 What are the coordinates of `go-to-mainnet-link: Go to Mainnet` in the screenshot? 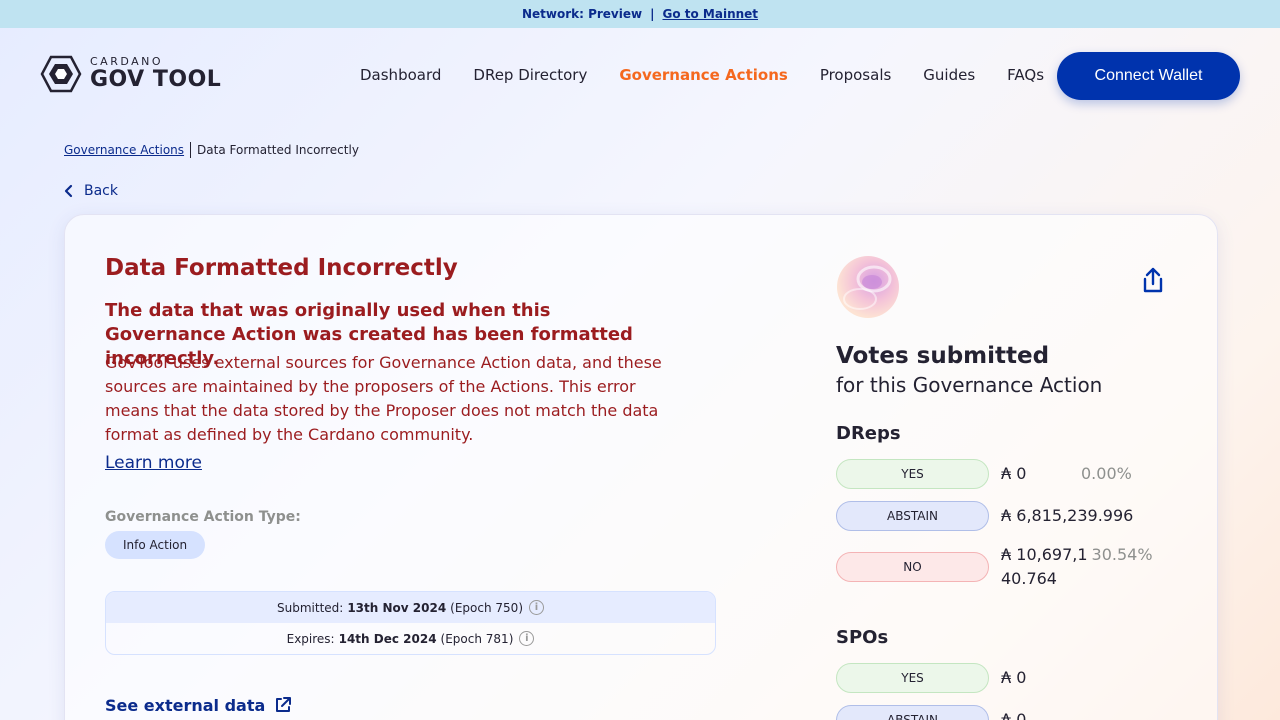 It's located at (710, 14).